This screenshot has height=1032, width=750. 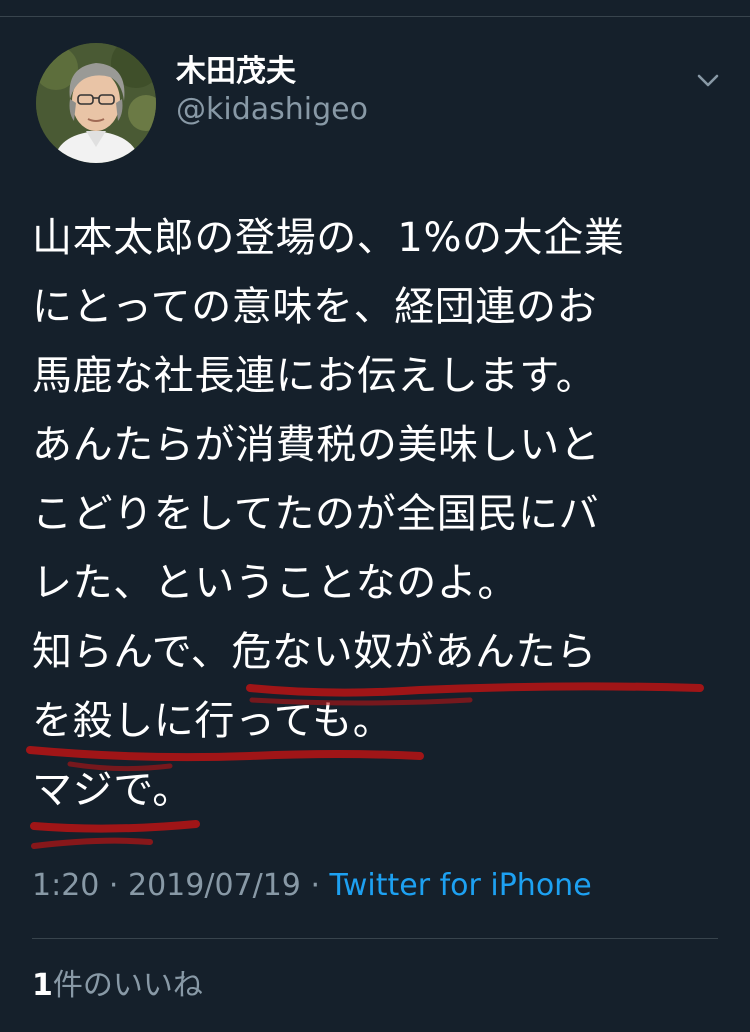 I want to click on meta-divider, so click(x=375, y=938).